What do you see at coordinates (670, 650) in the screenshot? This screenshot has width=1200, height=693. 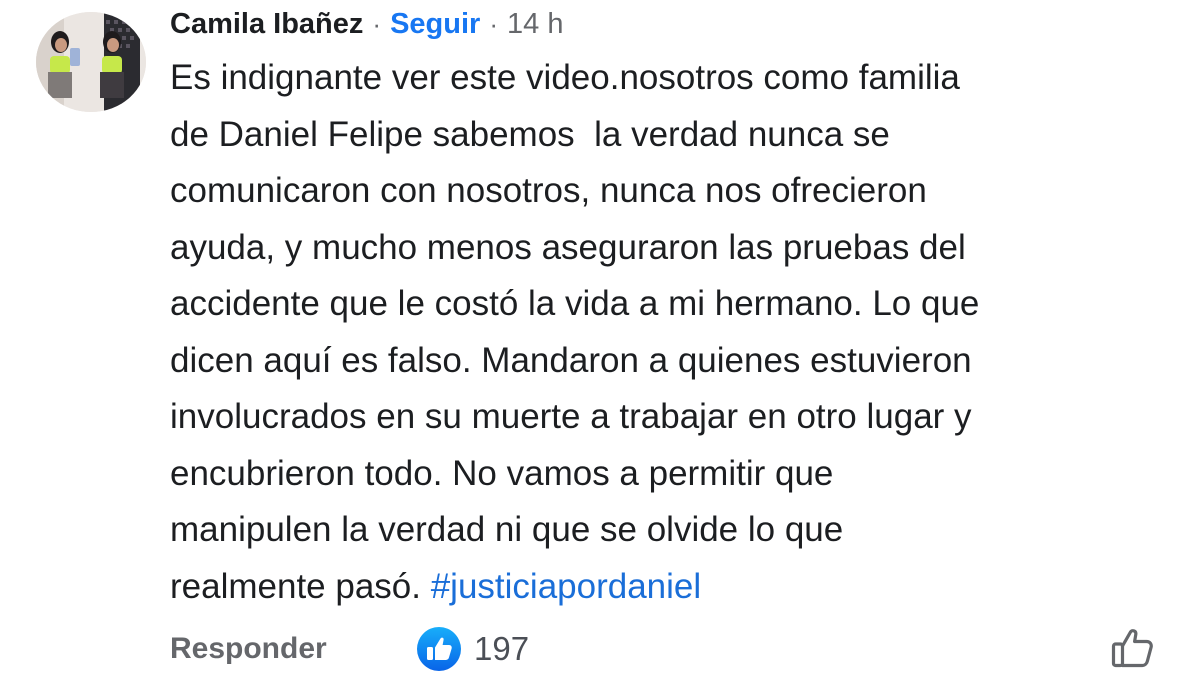 I see `comment-footer: Responder 197` at bounding box center [670, 650].